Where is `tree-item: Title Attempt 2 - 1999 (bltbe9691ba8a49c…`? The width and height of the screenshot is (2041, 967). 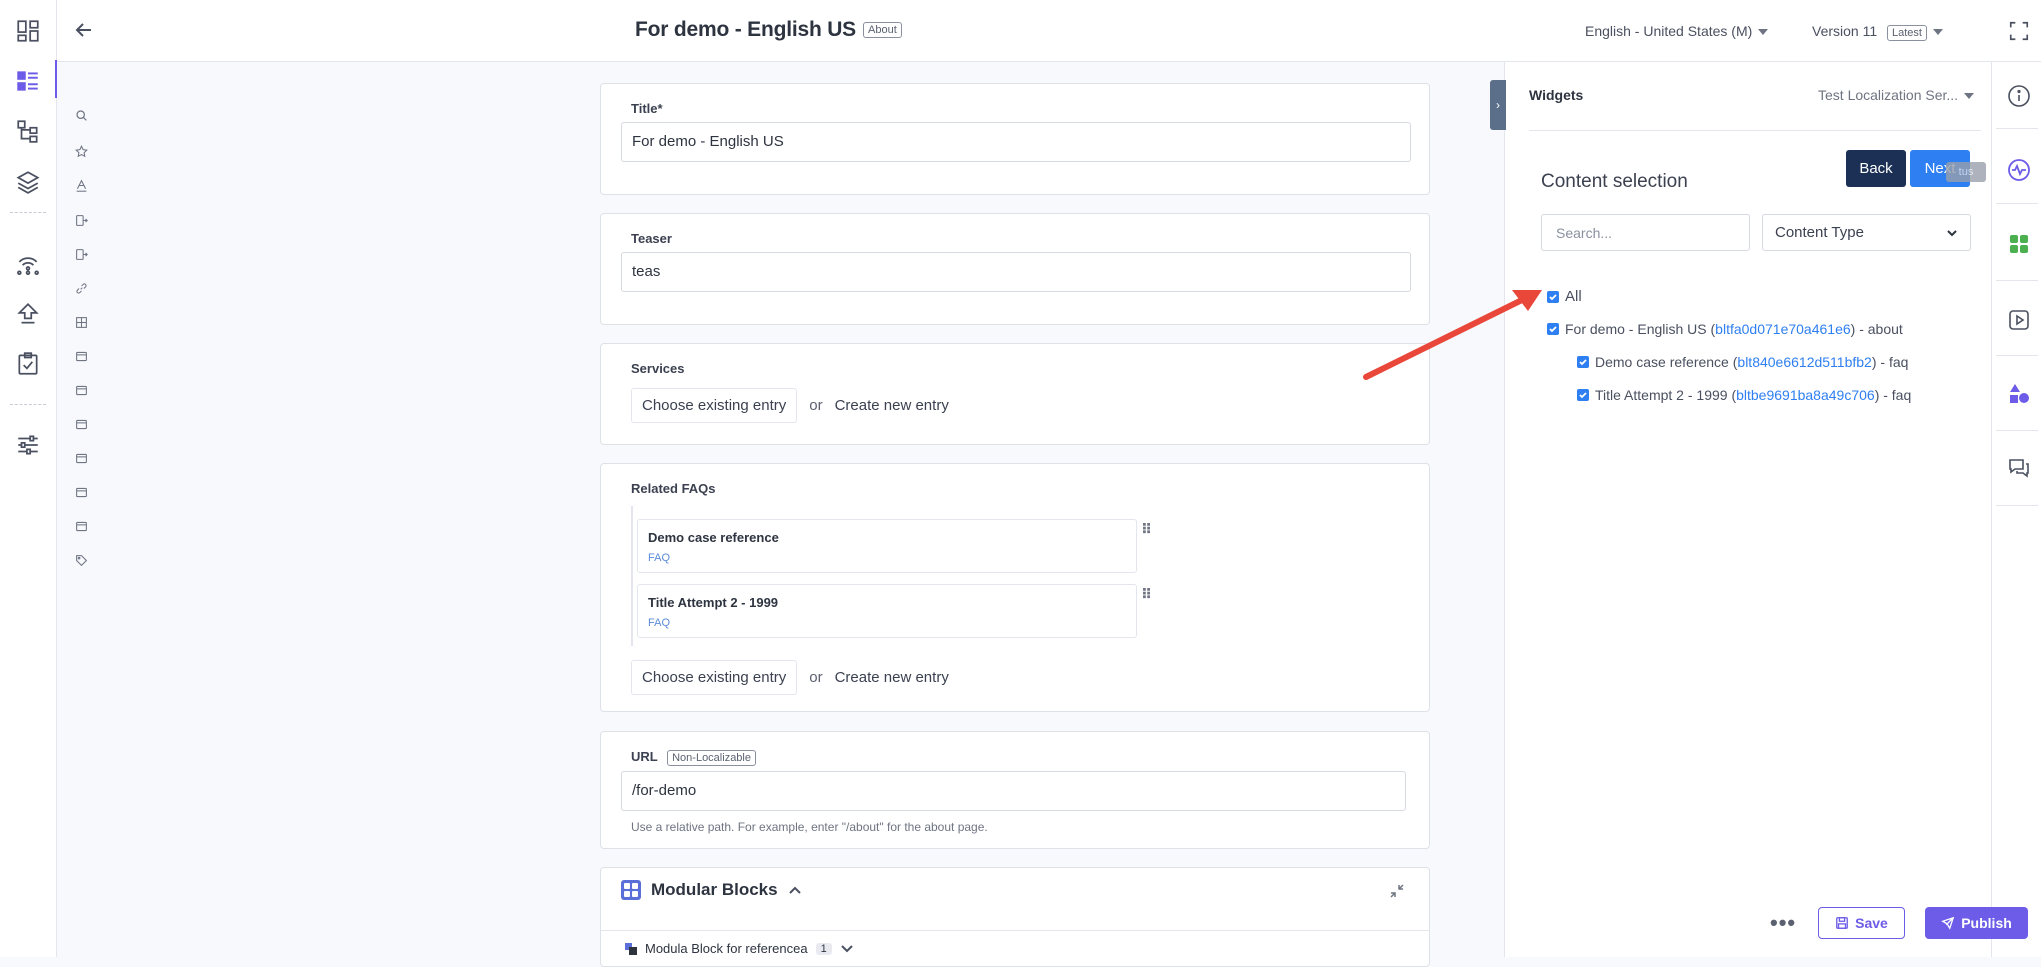
tree-item: Title Attempt 2 - 1999 (bltbe9691ba8a49c… is located at coordinates (1744, 395).